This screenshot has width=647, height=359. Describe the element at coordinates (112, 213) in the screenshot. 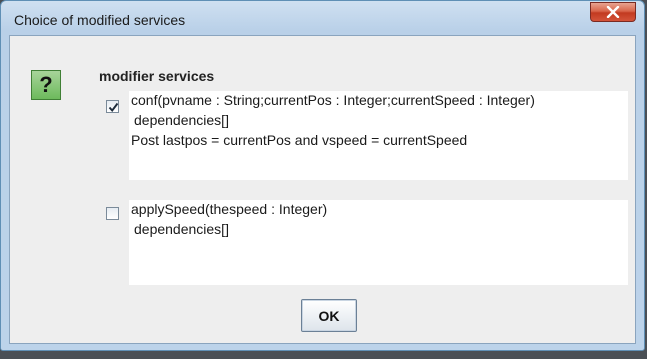

I see `checkbox-applyspeed` at that location.